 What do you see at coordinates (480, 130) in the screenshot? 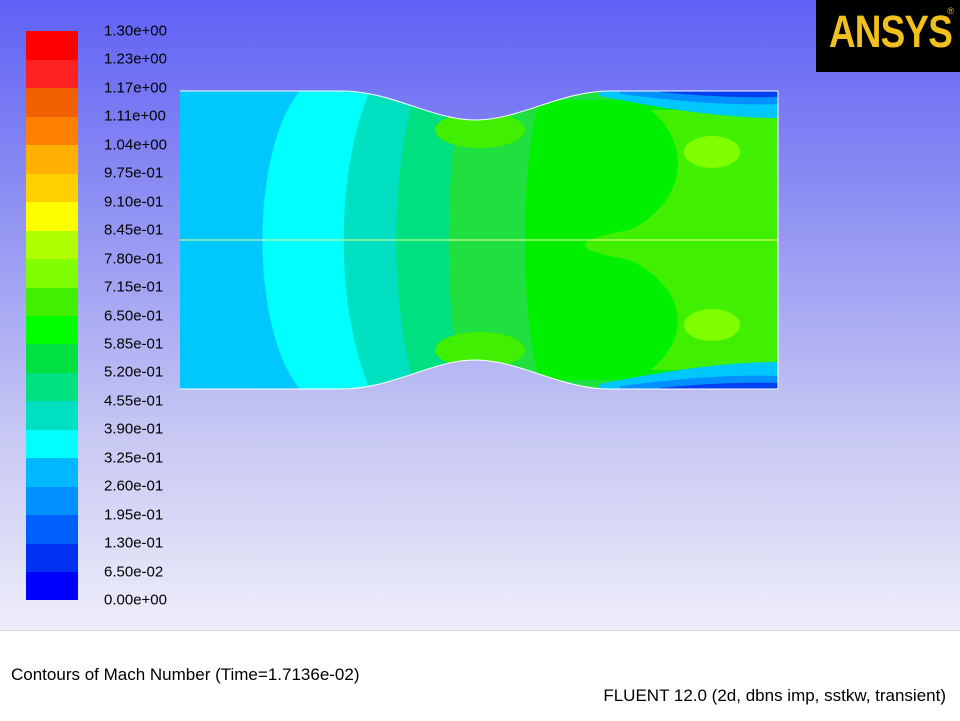
I see `contour-blob-top` at bounding box center [480, 130].